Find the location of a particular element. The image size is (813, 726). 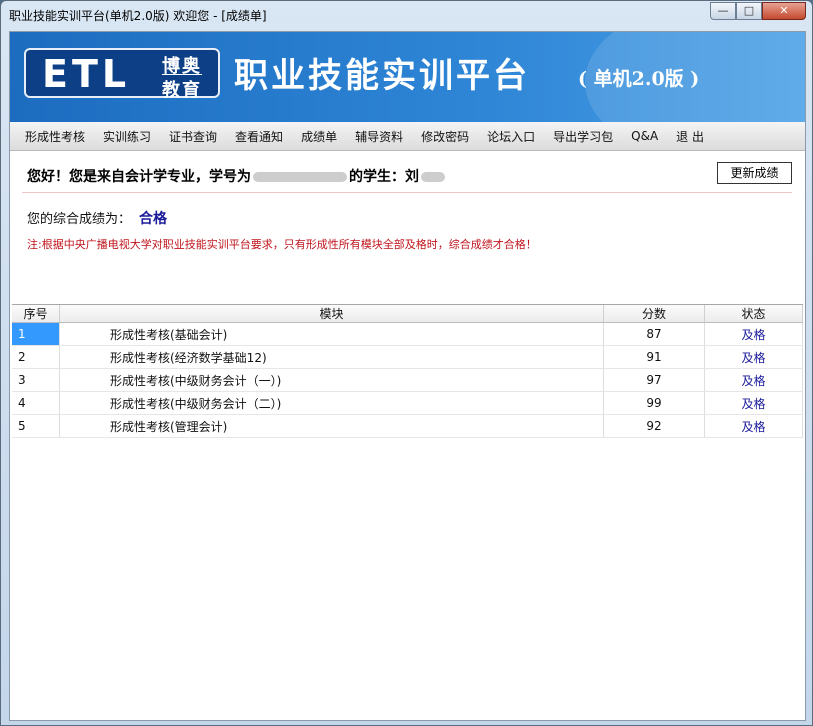

redacted-student-id is located at coordinates (300, 177).